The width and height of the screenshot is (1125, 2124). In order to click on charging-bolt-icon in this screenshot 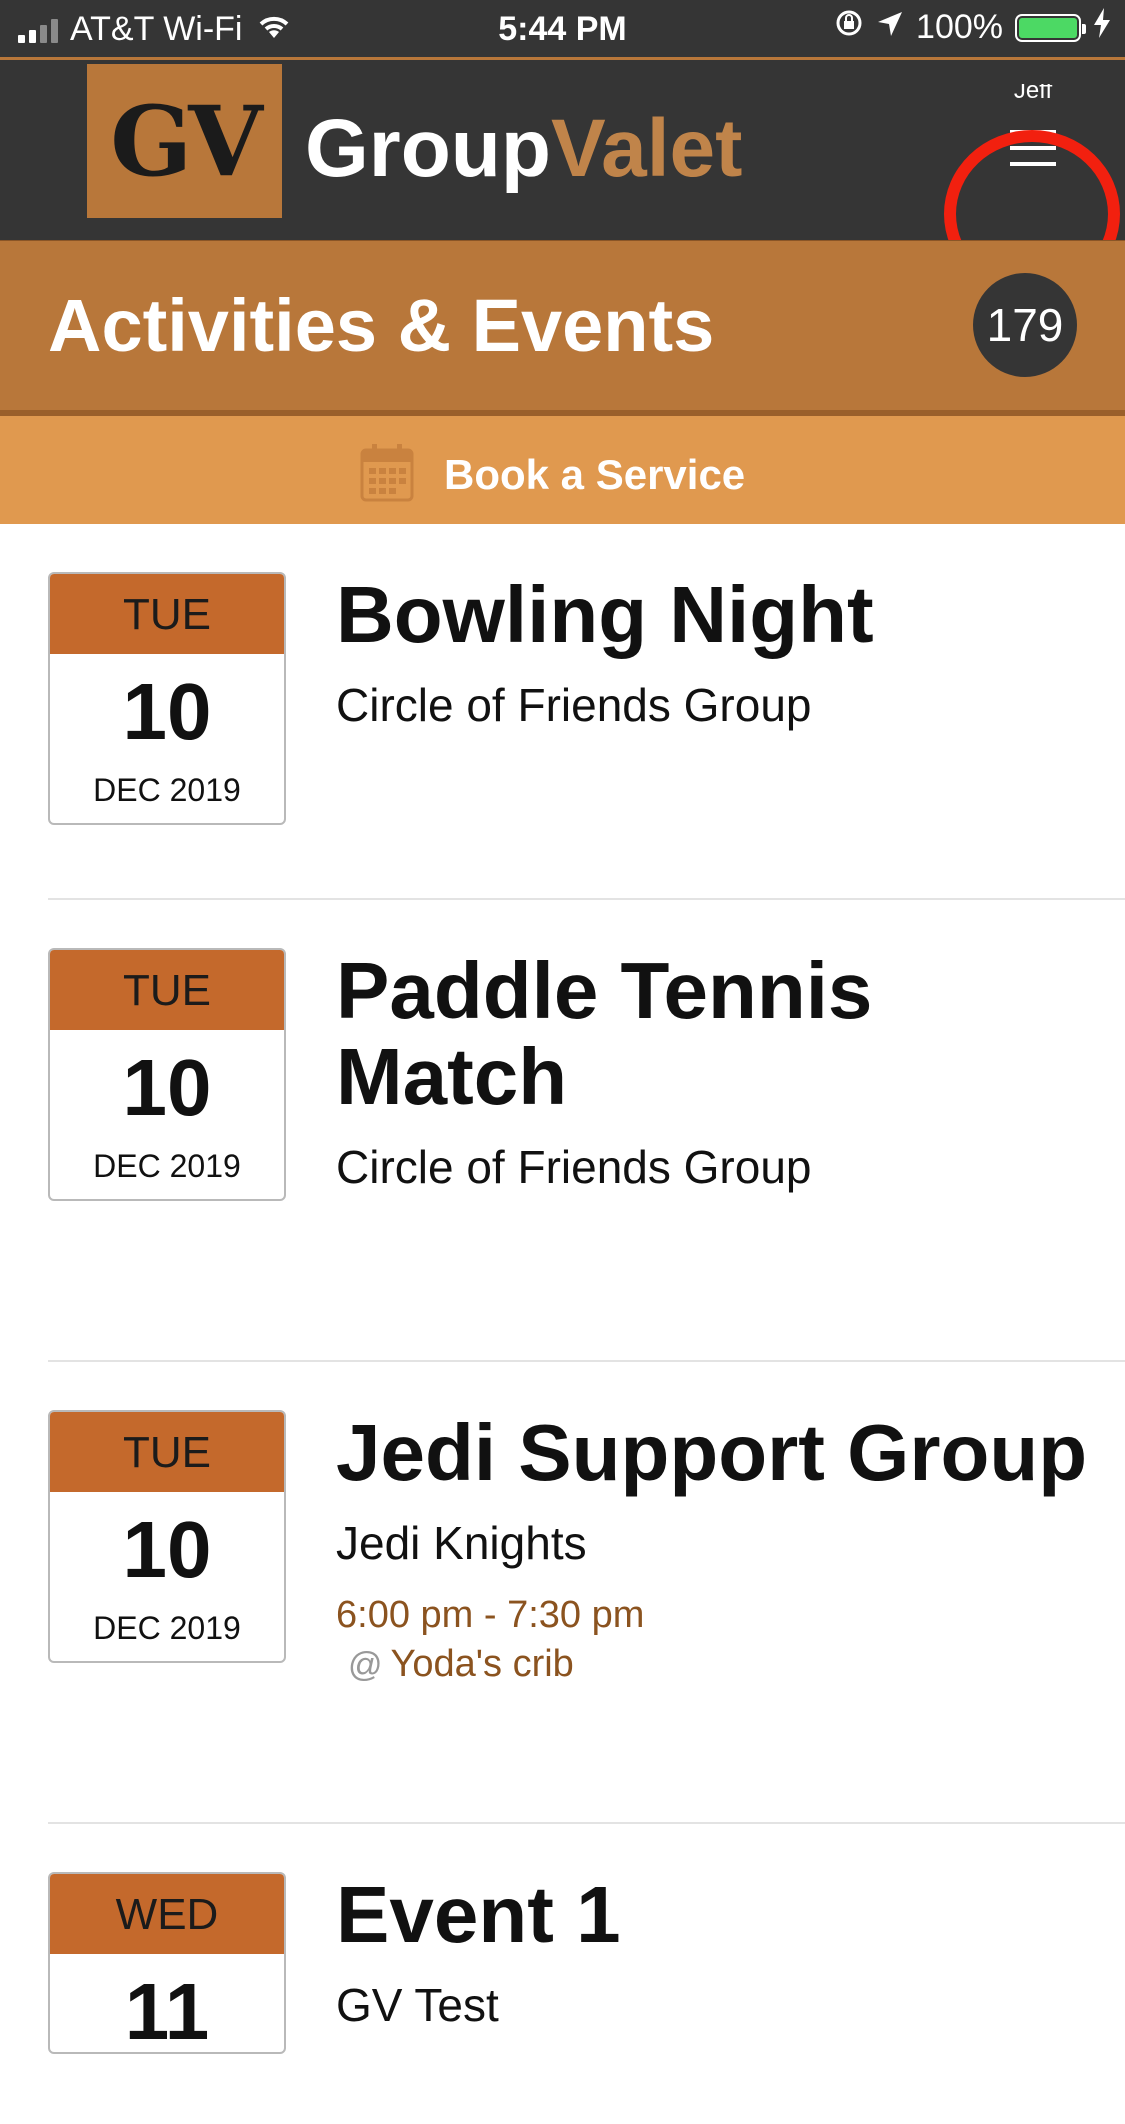, I will do `click(1102, 27)`.